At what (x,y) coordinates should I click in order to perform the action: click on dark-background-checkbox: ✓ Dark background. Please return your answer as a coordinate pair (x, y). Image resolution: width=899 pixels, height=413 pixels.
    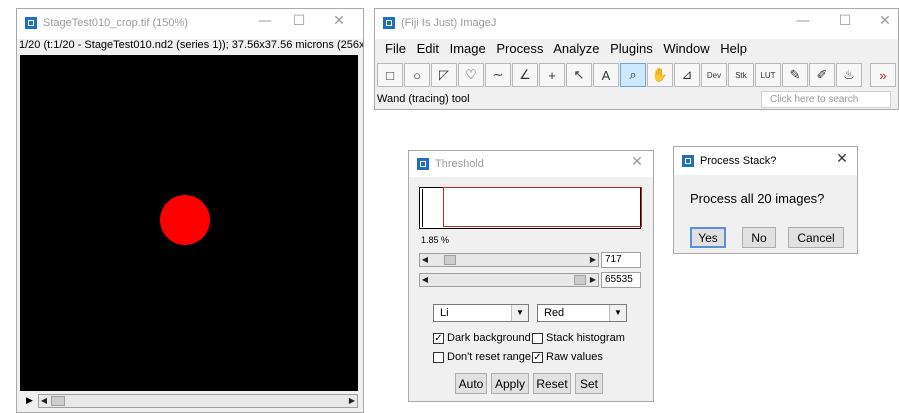
    Looking at the image, I should click on (482, 338).